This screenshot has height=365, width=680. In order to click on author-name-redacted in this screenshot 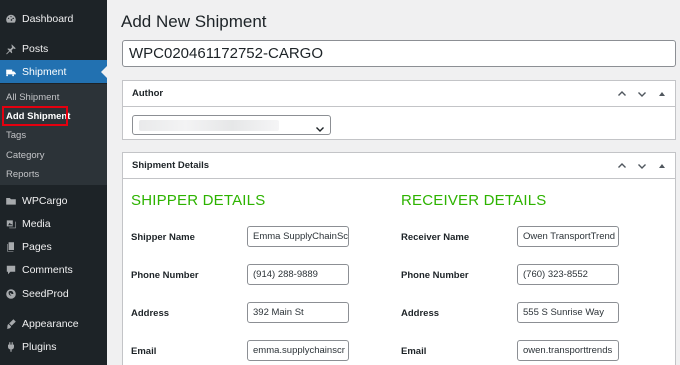, I will do `click(209, 125)`.